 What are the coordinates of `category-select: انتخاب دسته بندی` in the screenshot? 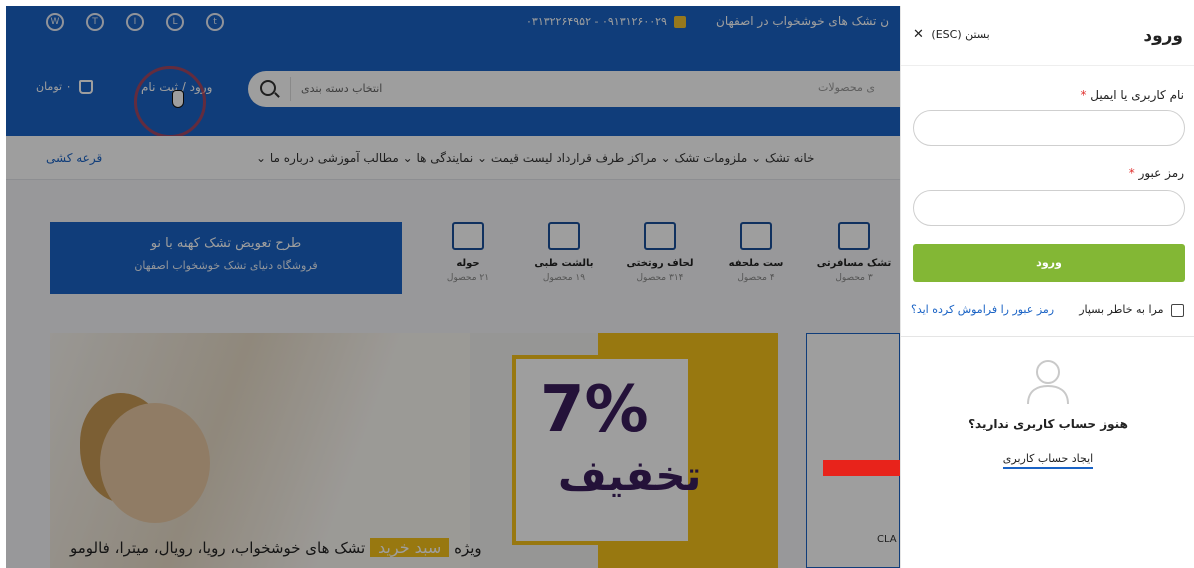 It's located at (341, 89).